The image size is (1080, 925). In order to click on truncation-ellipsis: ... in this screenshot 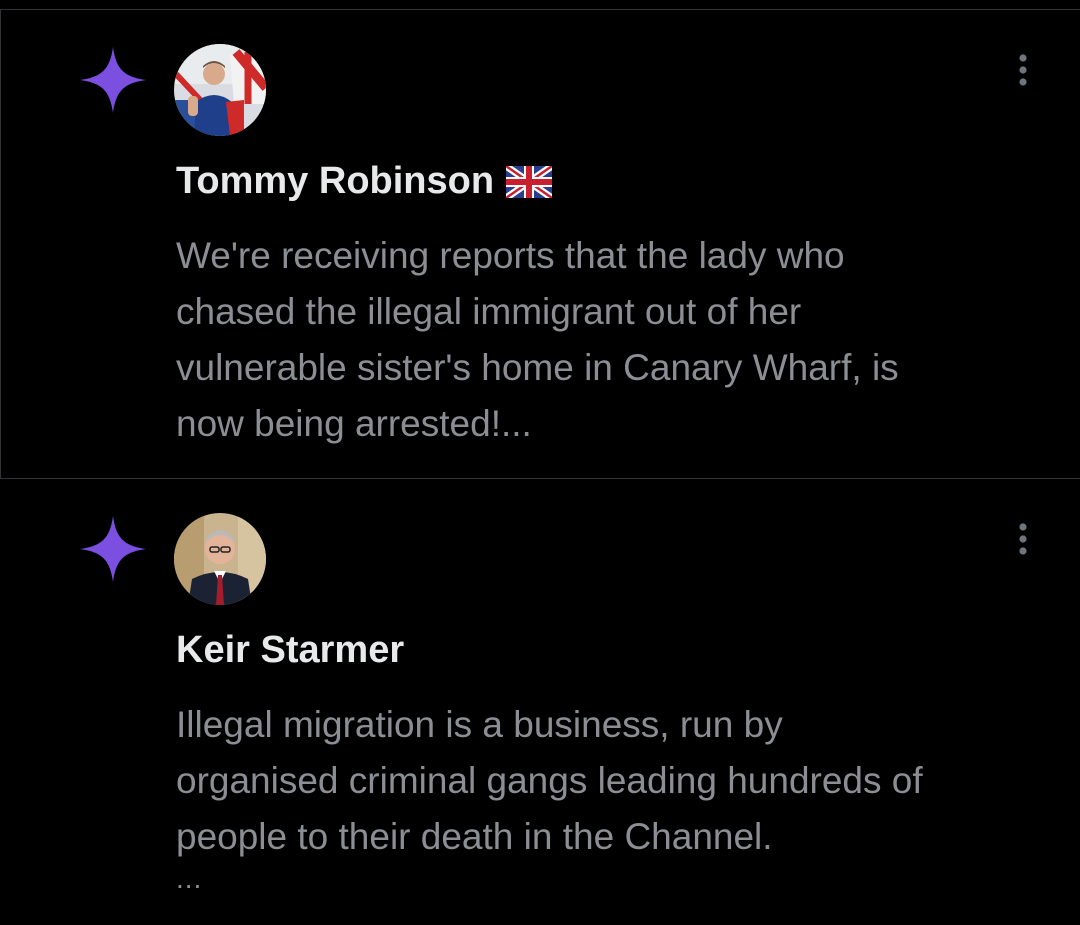, I will do `click(189, 878)`.